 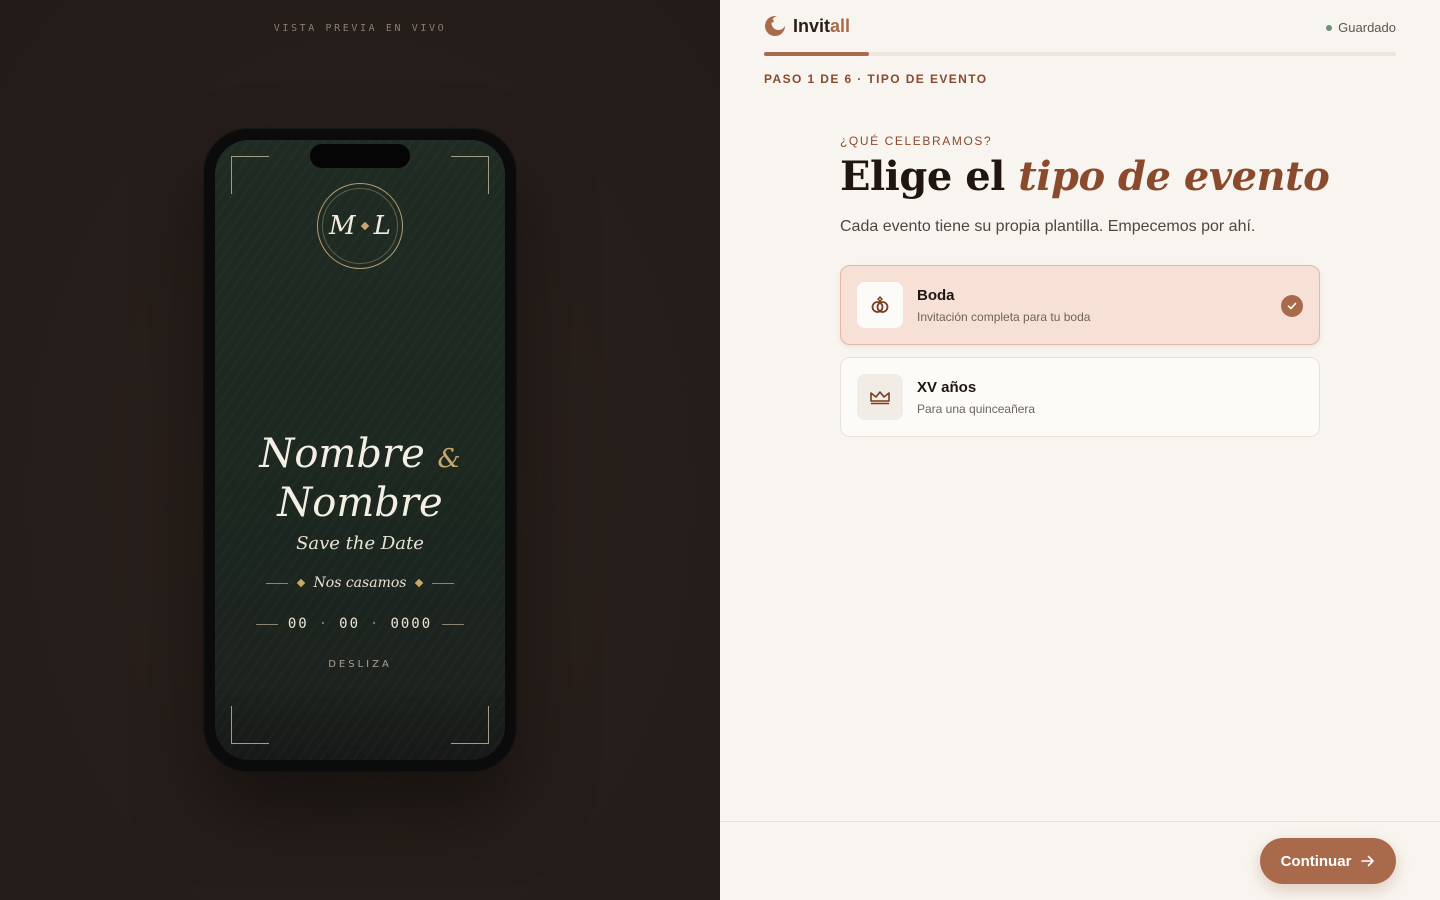 I want to click on arrow-right-icon, so click(x=1368, y=861).